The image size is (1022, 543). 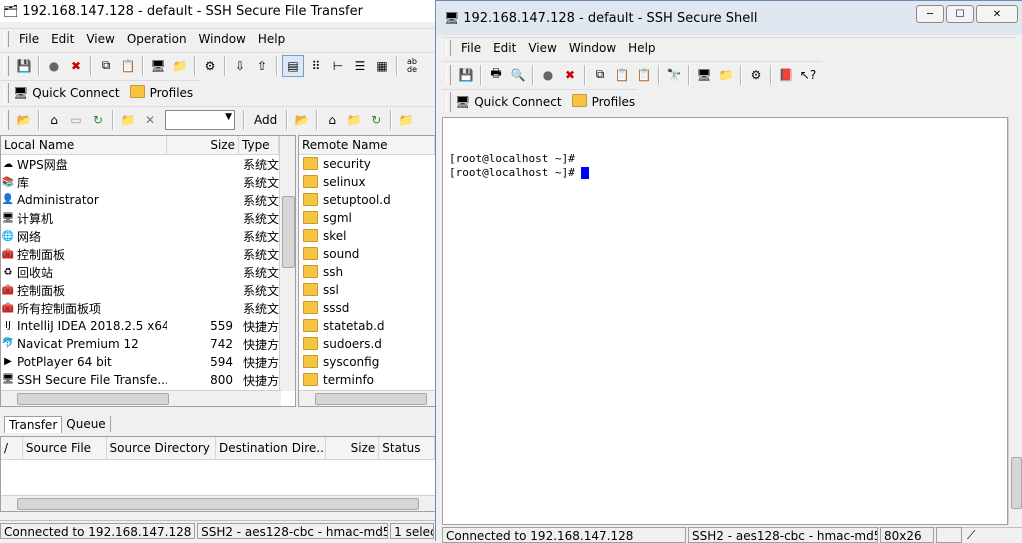 What do you see at coordinates (265, 120) in the screenshot?
I see `add-button: Add` at bounding box center [265, 120].